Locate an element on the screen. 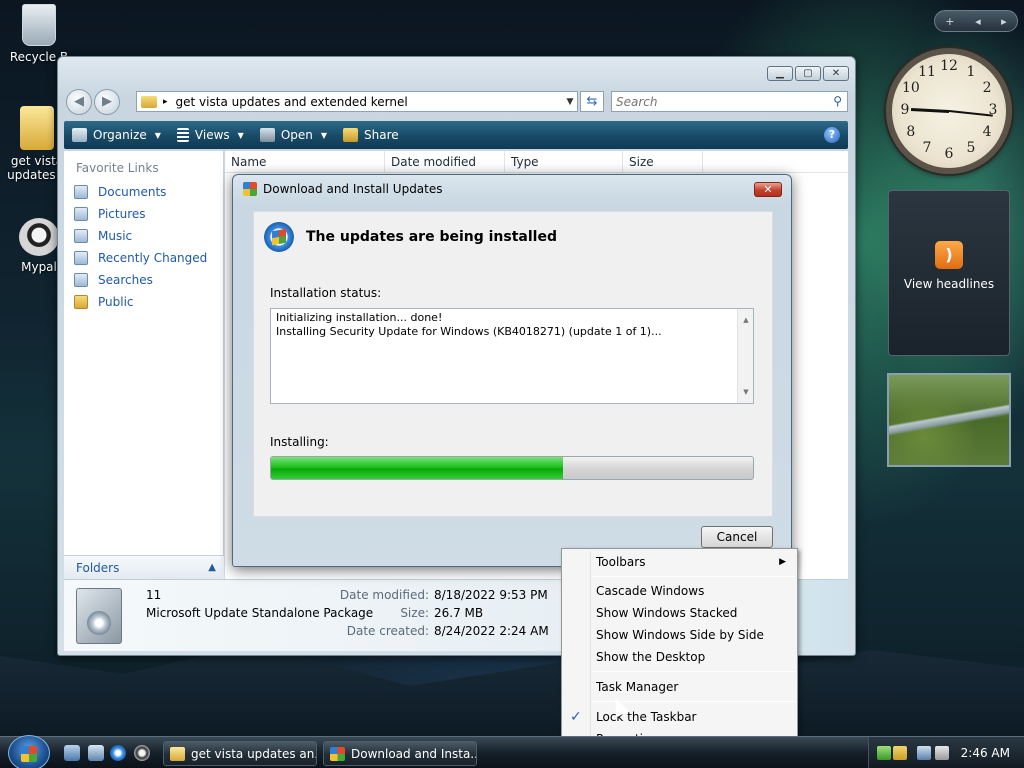  feed-headlines-gadget: ) View headlines is located at coordinates (949, 273).